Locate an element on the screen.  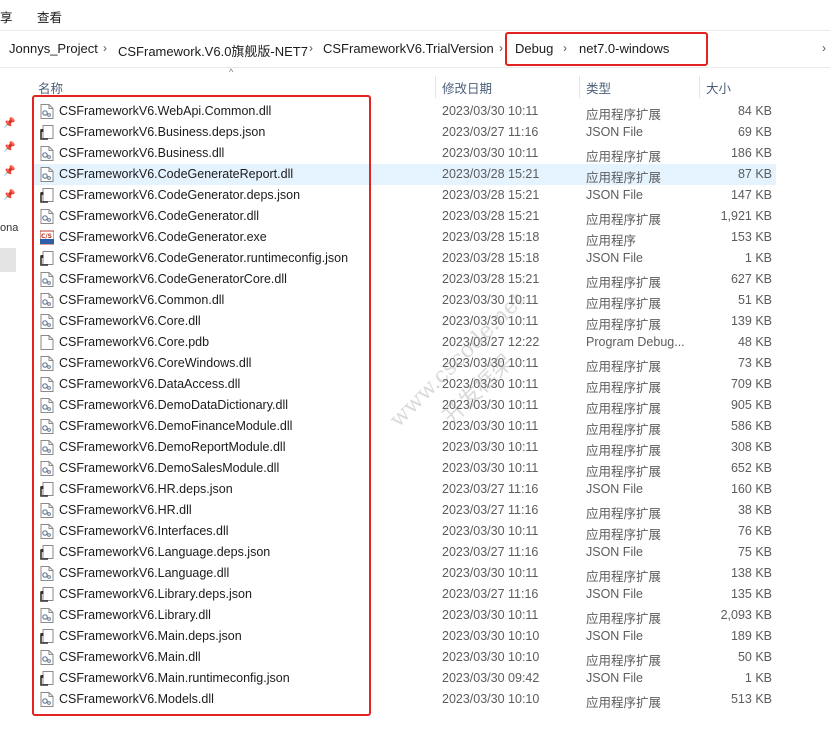
address-dropdown-icon: › is located at coordinates (824, 48).